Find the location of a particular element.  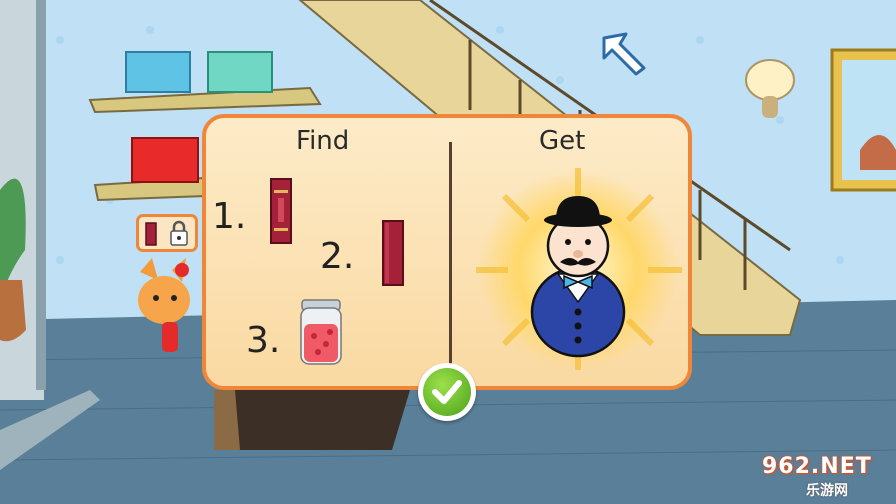

get-heading: Get is located at coordinates (562, 141).